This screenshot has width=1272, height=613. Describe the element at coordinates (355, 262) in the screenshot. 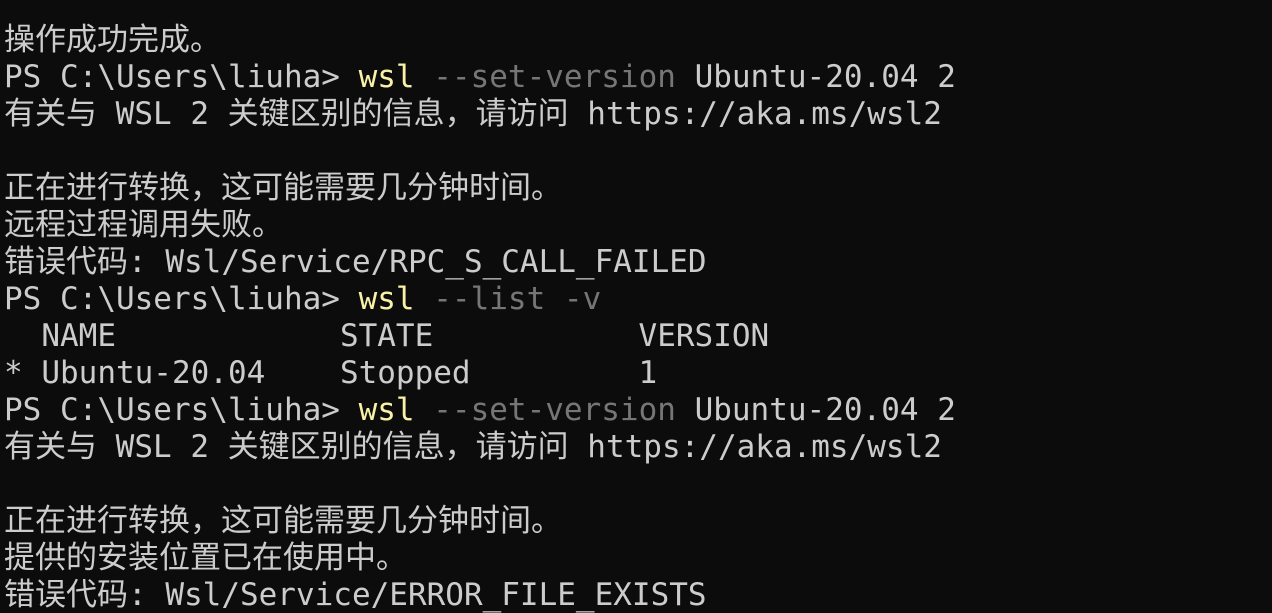

I see `error-code-line: 错误代码: Wsl/Service/RPC_S_CALL_FAILED` at that location.